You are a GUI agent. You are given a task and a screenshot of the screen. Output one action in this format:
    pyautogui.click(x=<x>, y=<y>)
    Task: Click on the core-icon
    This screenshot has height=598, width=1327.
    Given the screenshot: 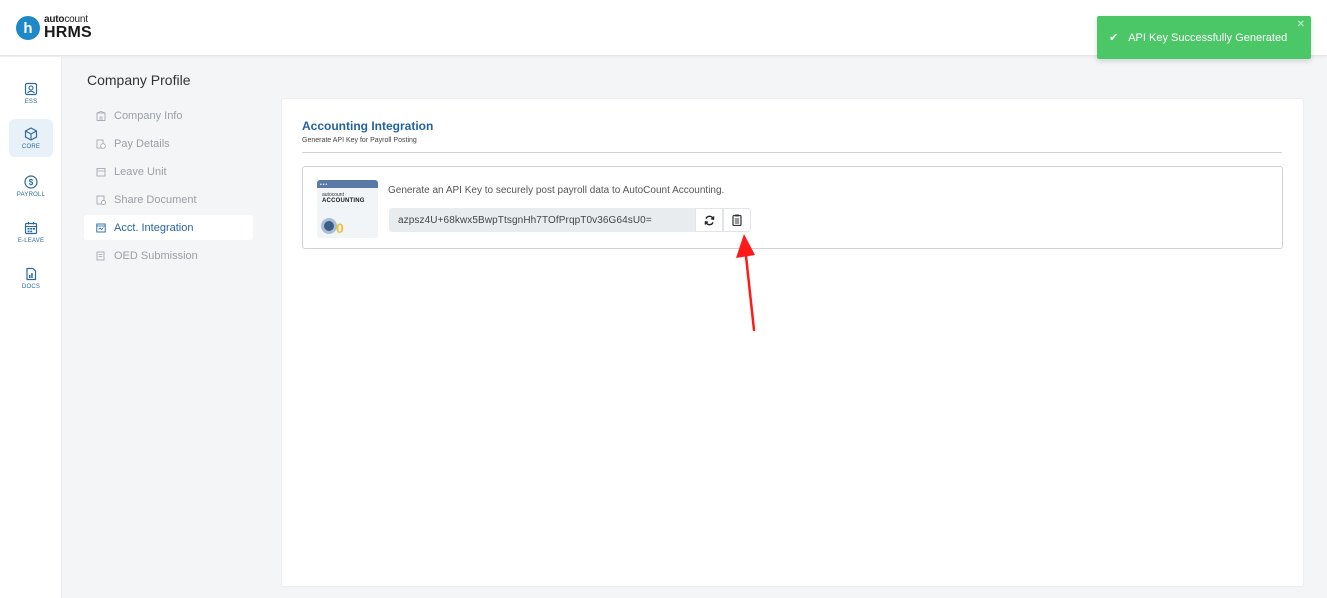 What is the action you would take?
    pyautogui.click(x=31, y=133)
    